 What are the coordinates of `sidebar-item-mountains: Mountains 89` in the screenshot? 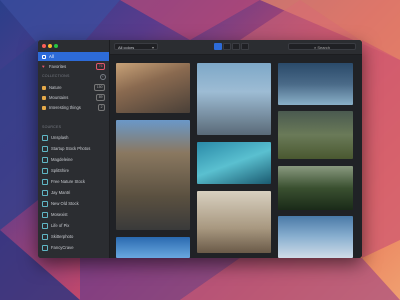 It's located at (73, 97).